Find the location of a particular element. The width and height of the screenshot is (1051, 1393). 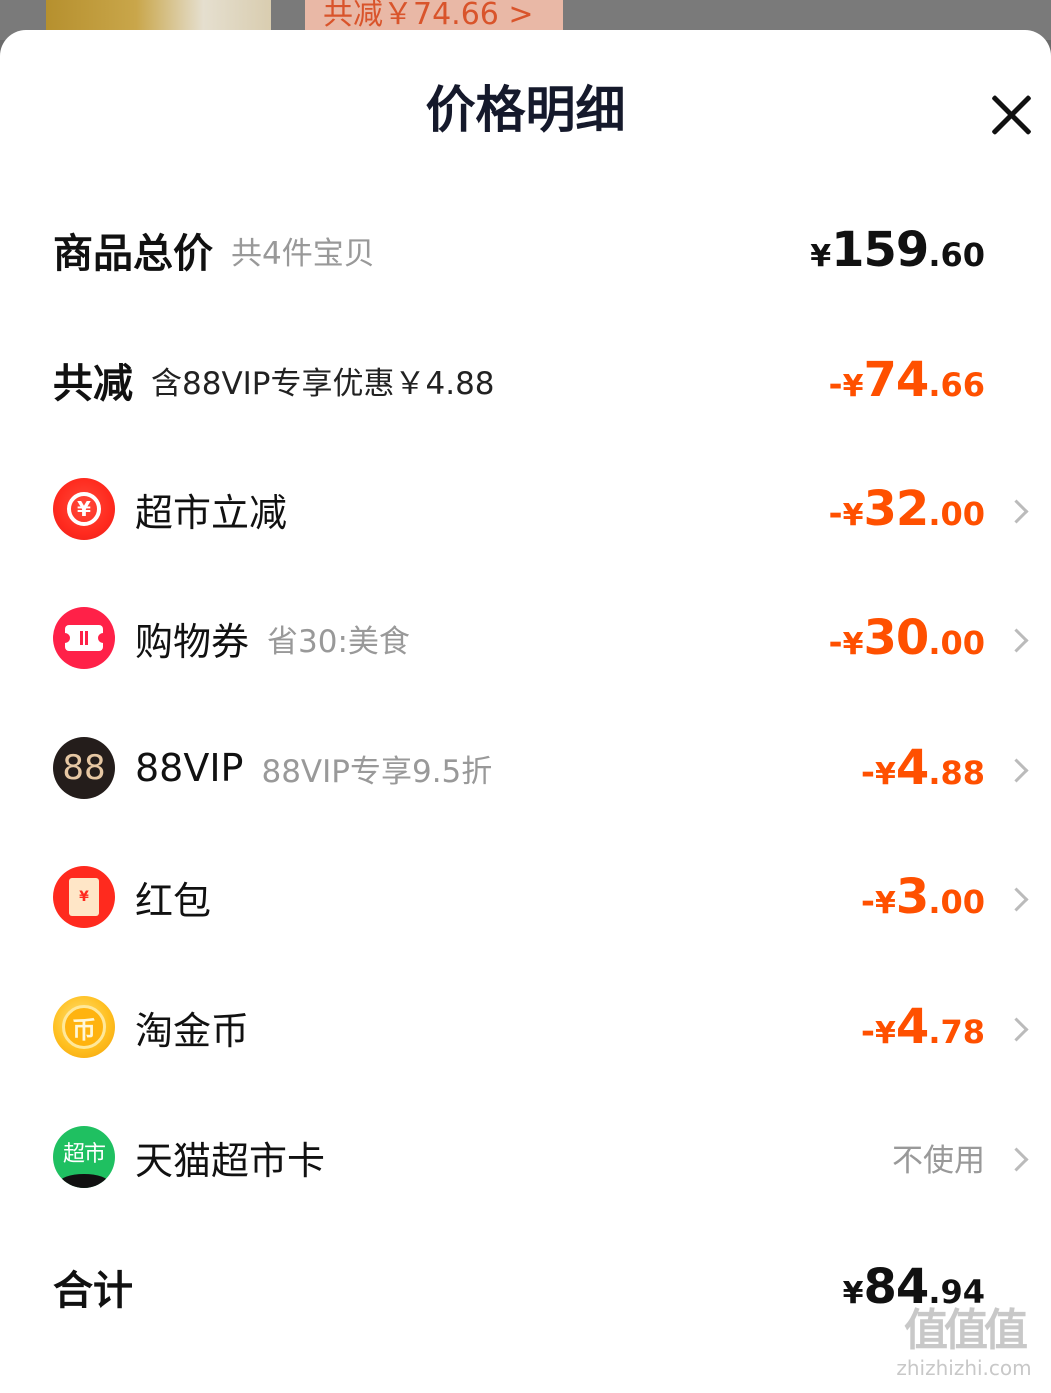

supermarket-discount-row: ¥ 超市立减 - ¥ 32 .00 is located at coordinates (525, 509).